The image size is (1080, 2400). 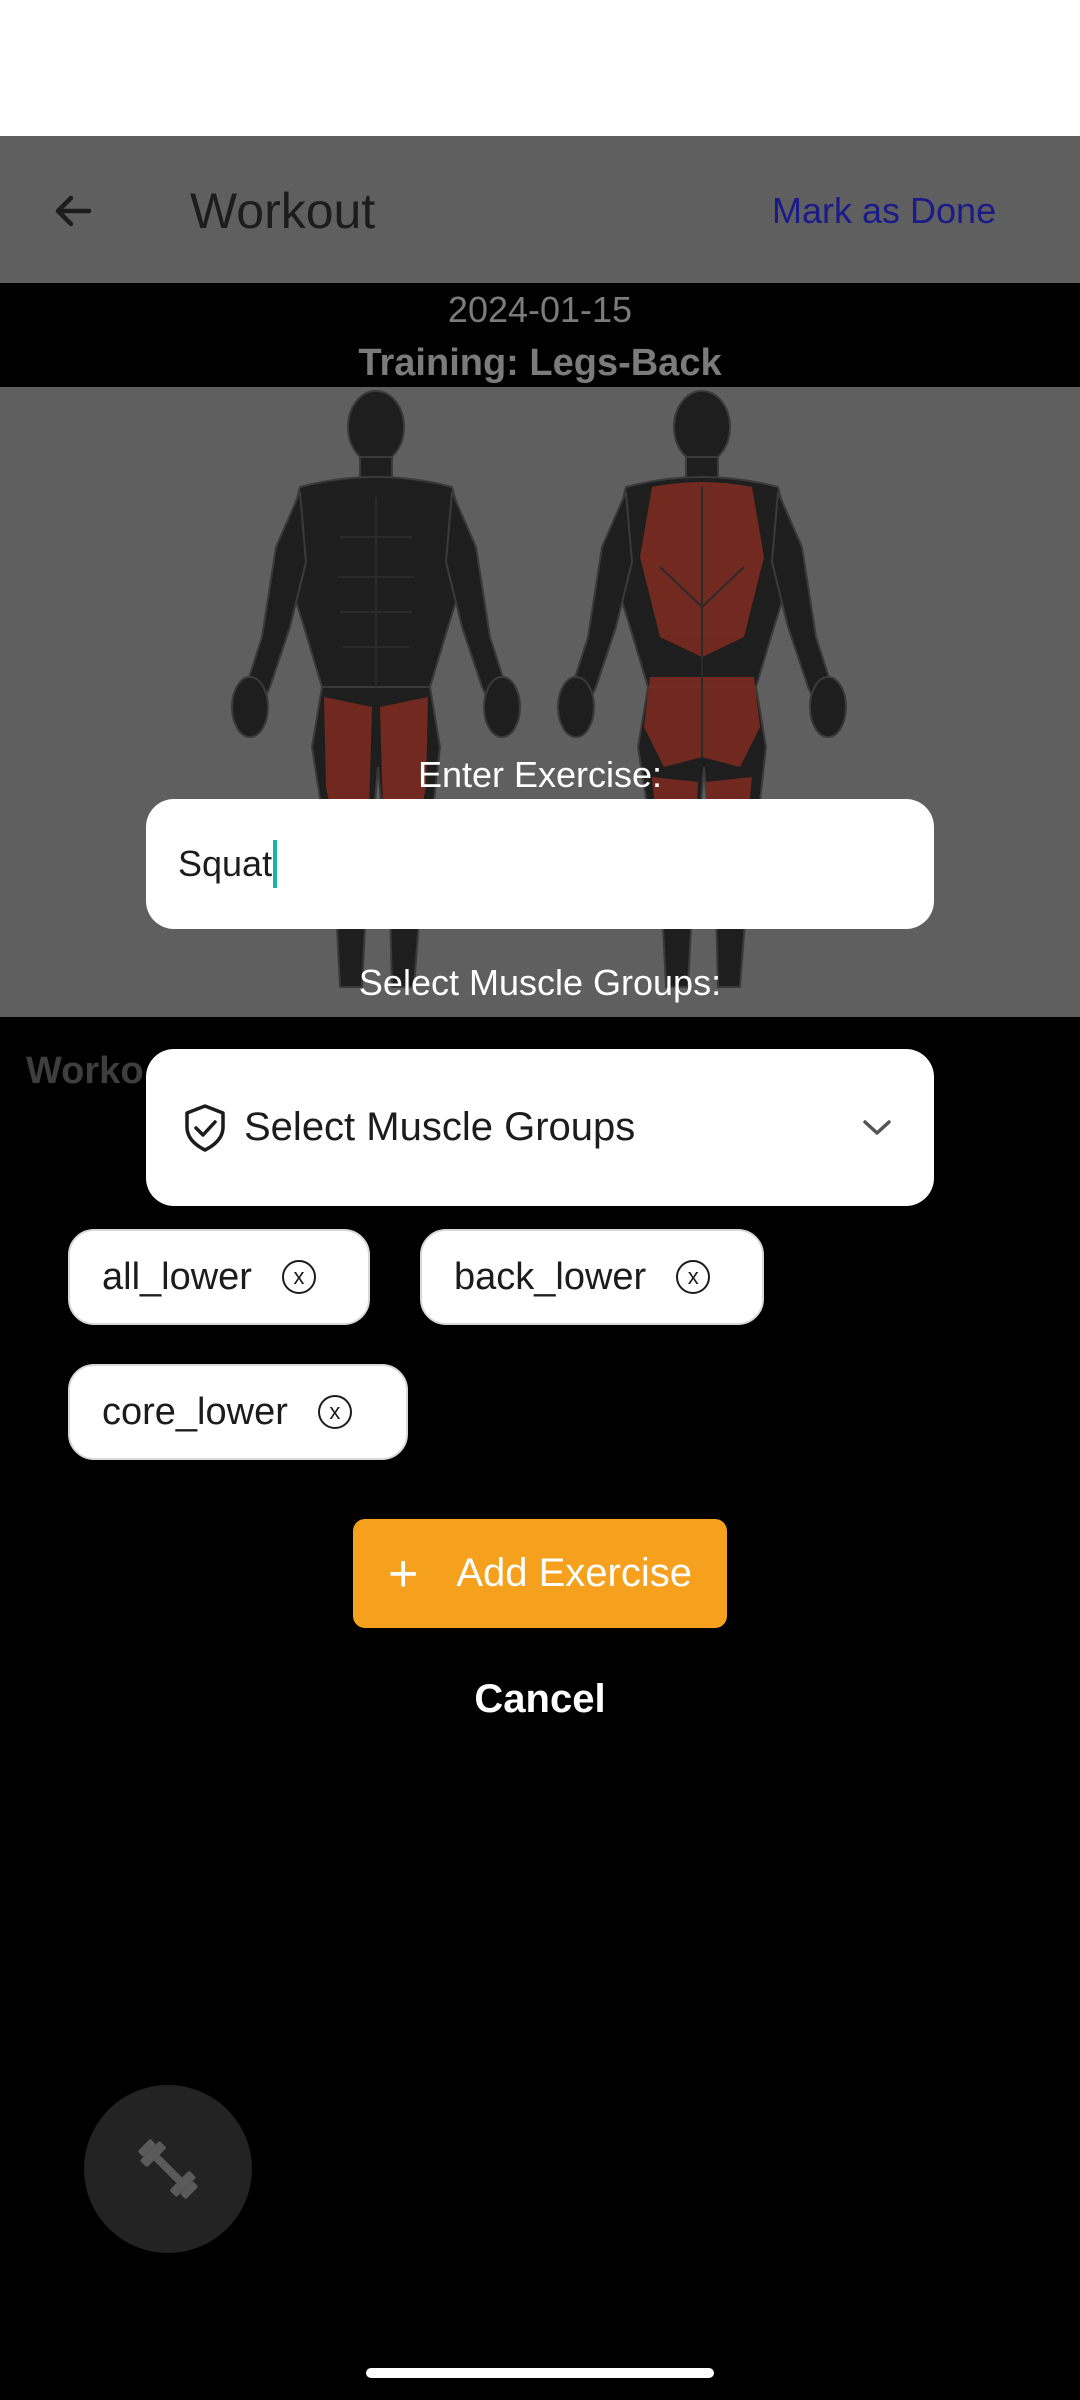 What do you see at coordinates (540, 1699) in the screenshot?
I see `cancel-button: Cancel` at bounding box center [540, 1699].